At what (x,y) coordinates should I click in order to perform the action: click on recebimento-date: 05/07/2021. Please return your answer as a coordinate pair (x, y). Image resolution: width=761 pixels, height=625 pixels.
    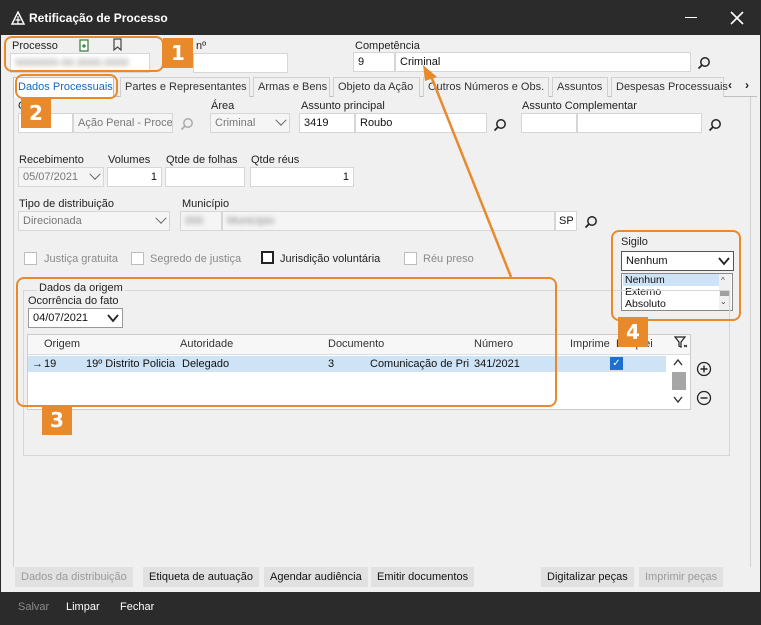
    Looking at the image, I should click on (61, 177).